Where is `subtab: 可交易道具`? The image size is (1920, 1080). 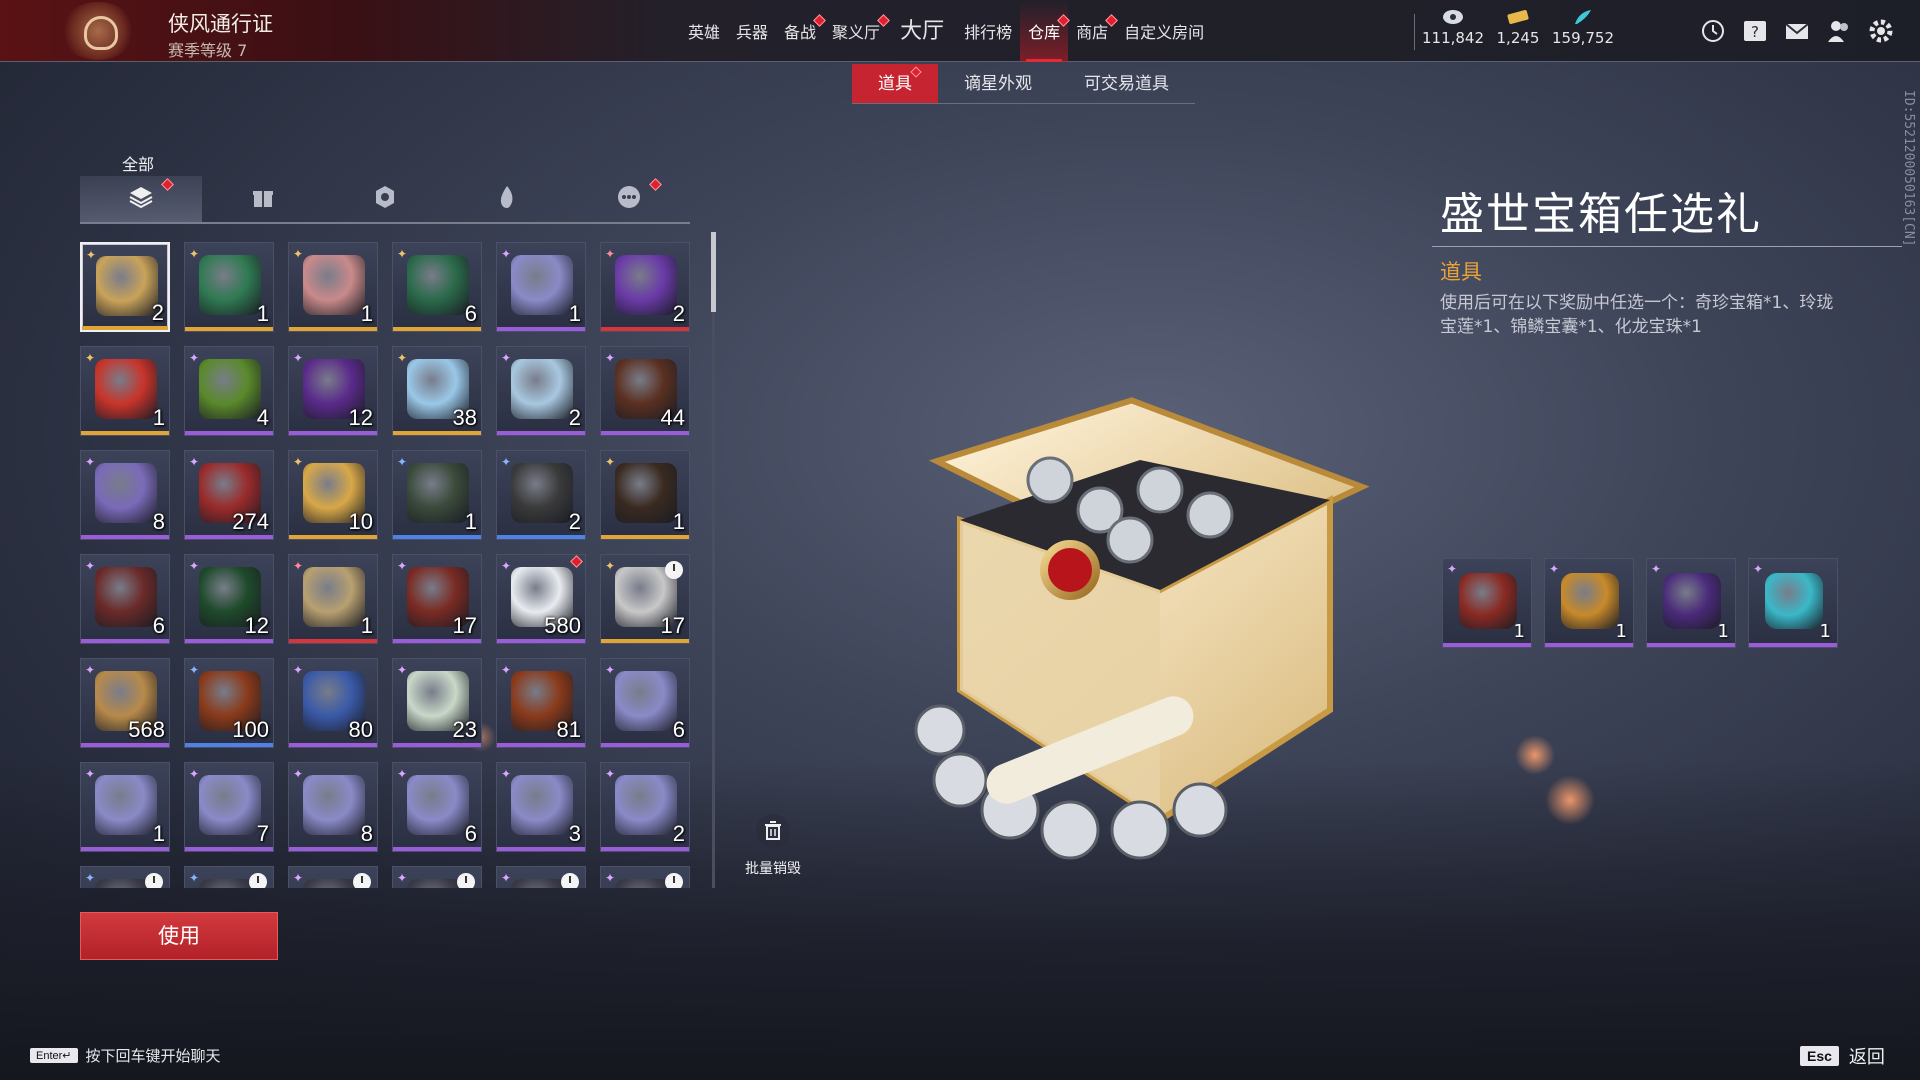 subtab: 可交易道具 is located at coordinates (1126, 83).